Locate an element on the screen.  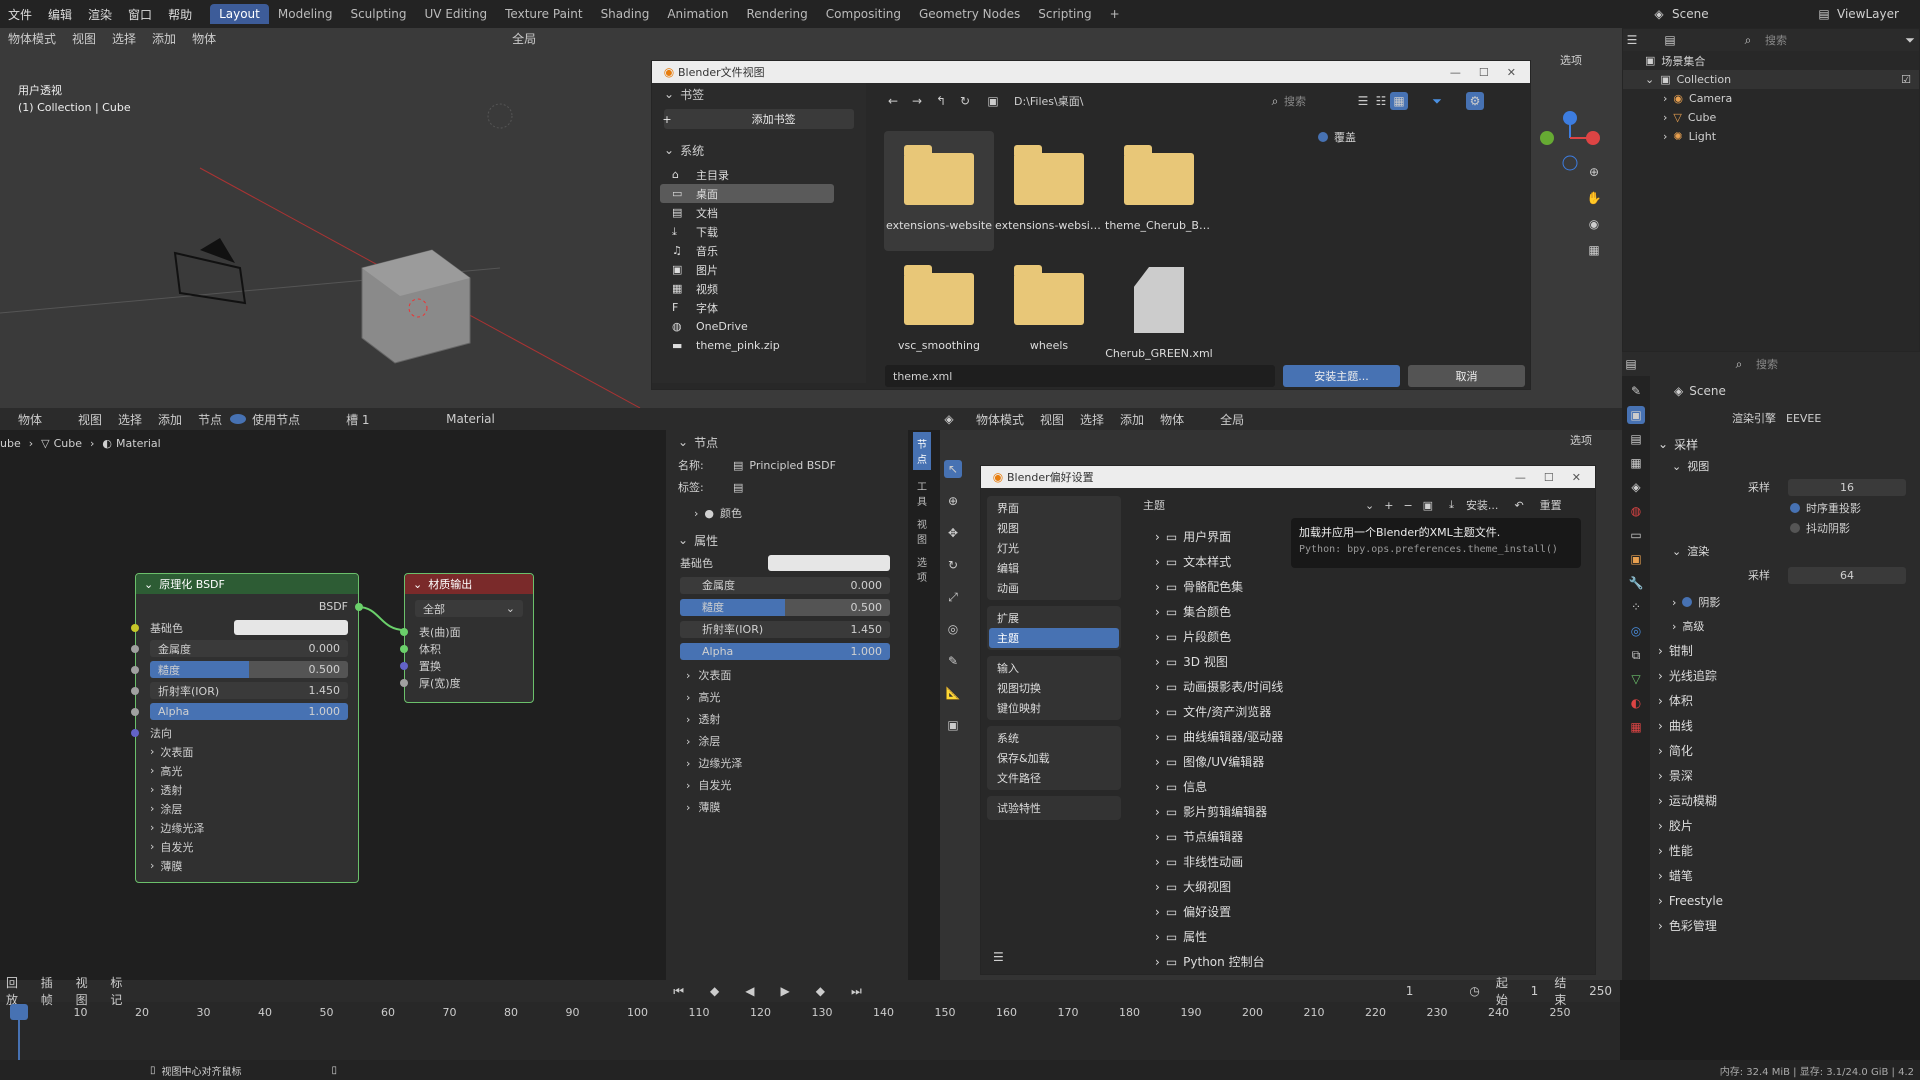
theme-section: › ▭ 属性 is located at coordinates (1358, 936).